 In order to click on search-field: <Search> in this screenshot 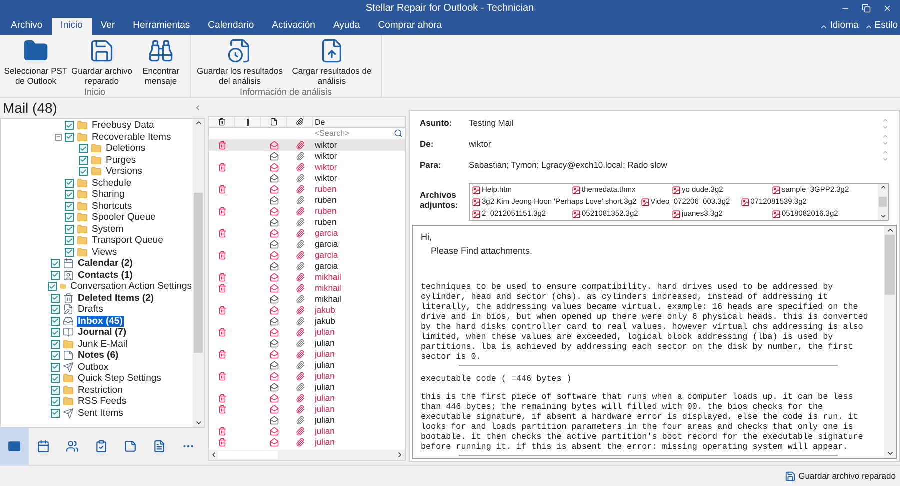, I will do `click(345, 134)`.